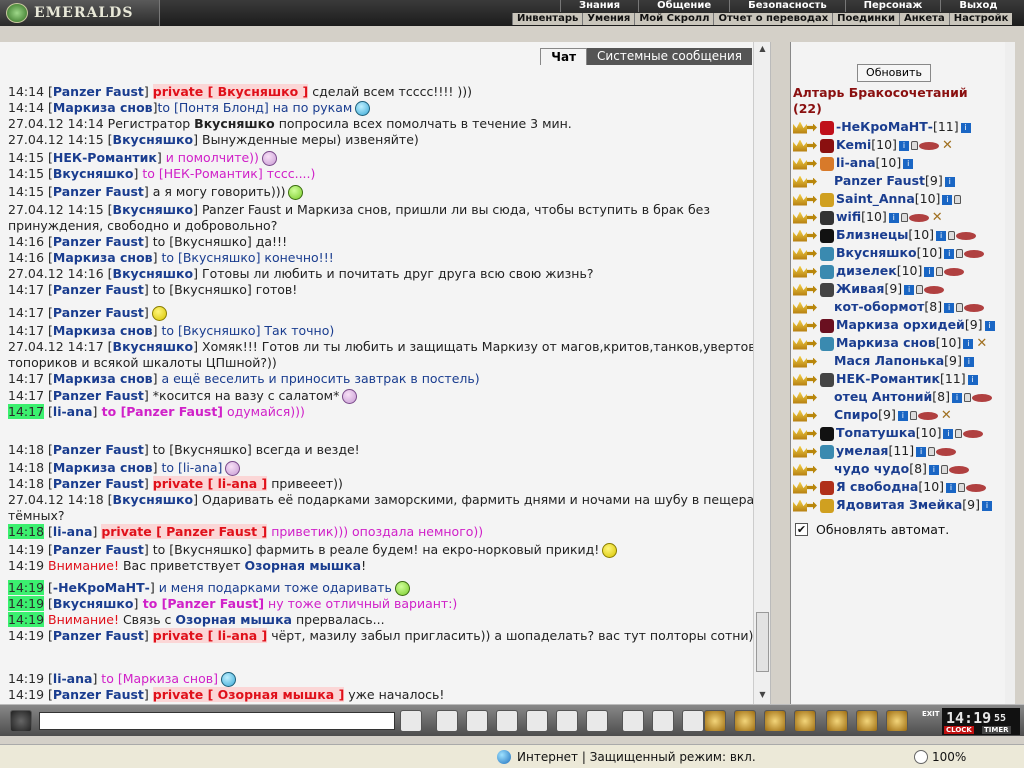 The height and width of the screenshot is (768, 1024). What do you see at coordinates (899, 504) in the screenshot?
I see `user-name: Ядовитая Змейка` at bounding box center [899, 504].